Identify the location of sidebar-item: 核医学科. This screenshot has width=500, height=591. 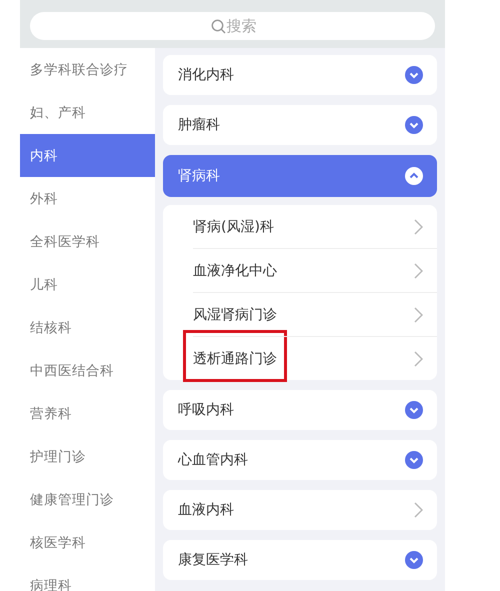
(87, 542).